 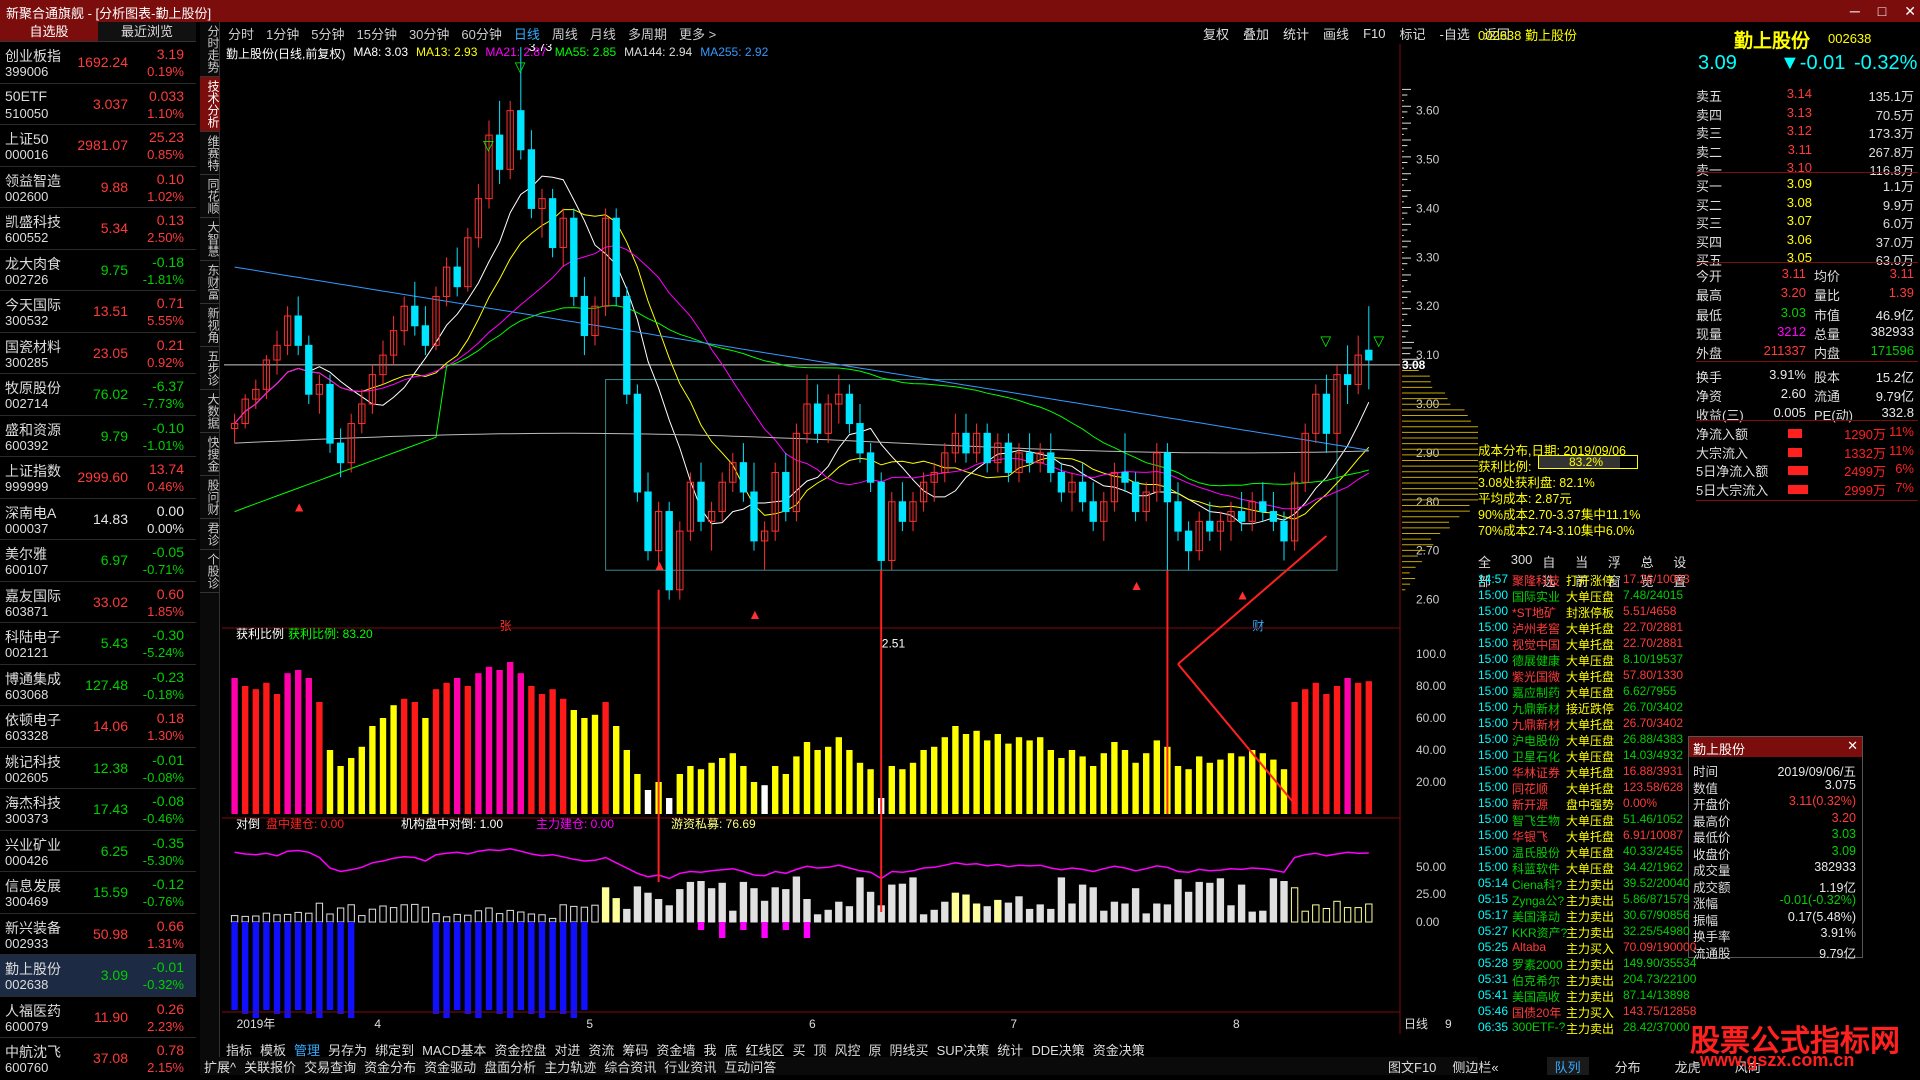 What do you see at coordinates (98, 478) in the screenshot?
I see `watchlist-row: 上证指数 999999 2999.60 13.74 0.46%` at bounding box center [98, 478].